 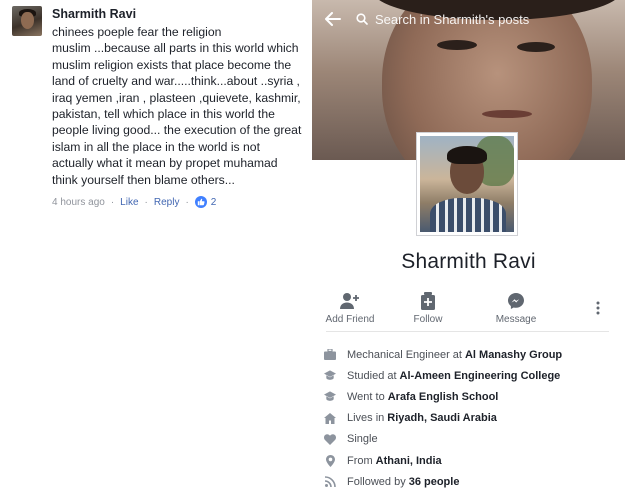 I want to click on message-button: Message, so click(x=516, y=308).